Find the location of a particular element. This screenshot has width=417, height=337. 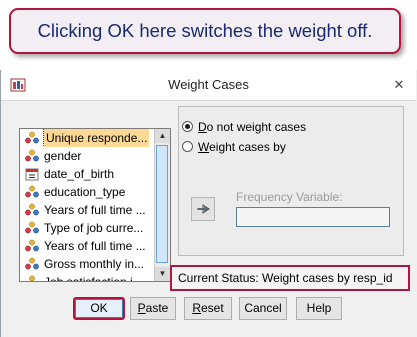

variable-label: education_type is located at coordinates (85, 192).